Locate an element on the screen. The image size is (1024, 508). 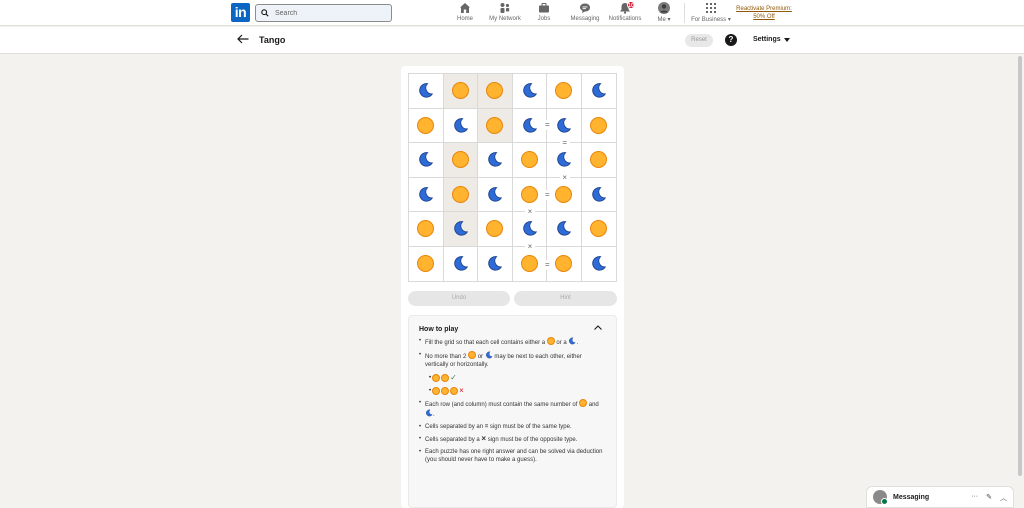
more-icon: ··· is located at coordinates (974, 498).